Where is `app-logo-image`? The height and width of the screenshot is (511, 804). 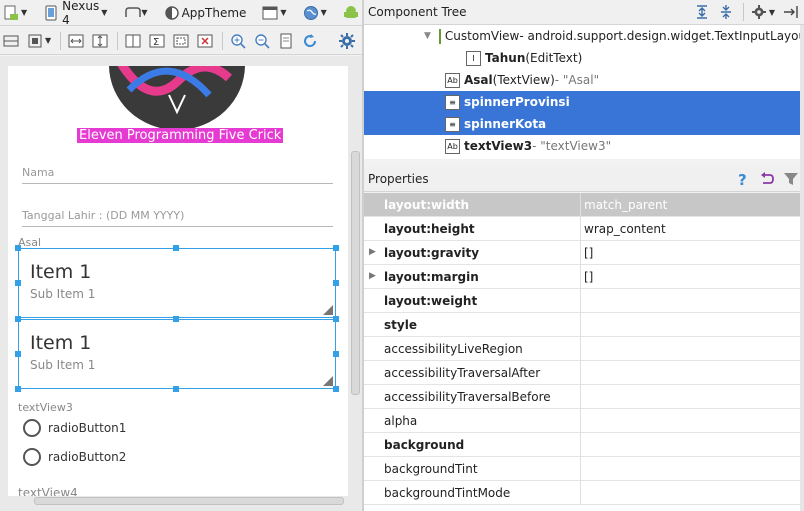 app-logo-image is located at coordinates (177, 98).